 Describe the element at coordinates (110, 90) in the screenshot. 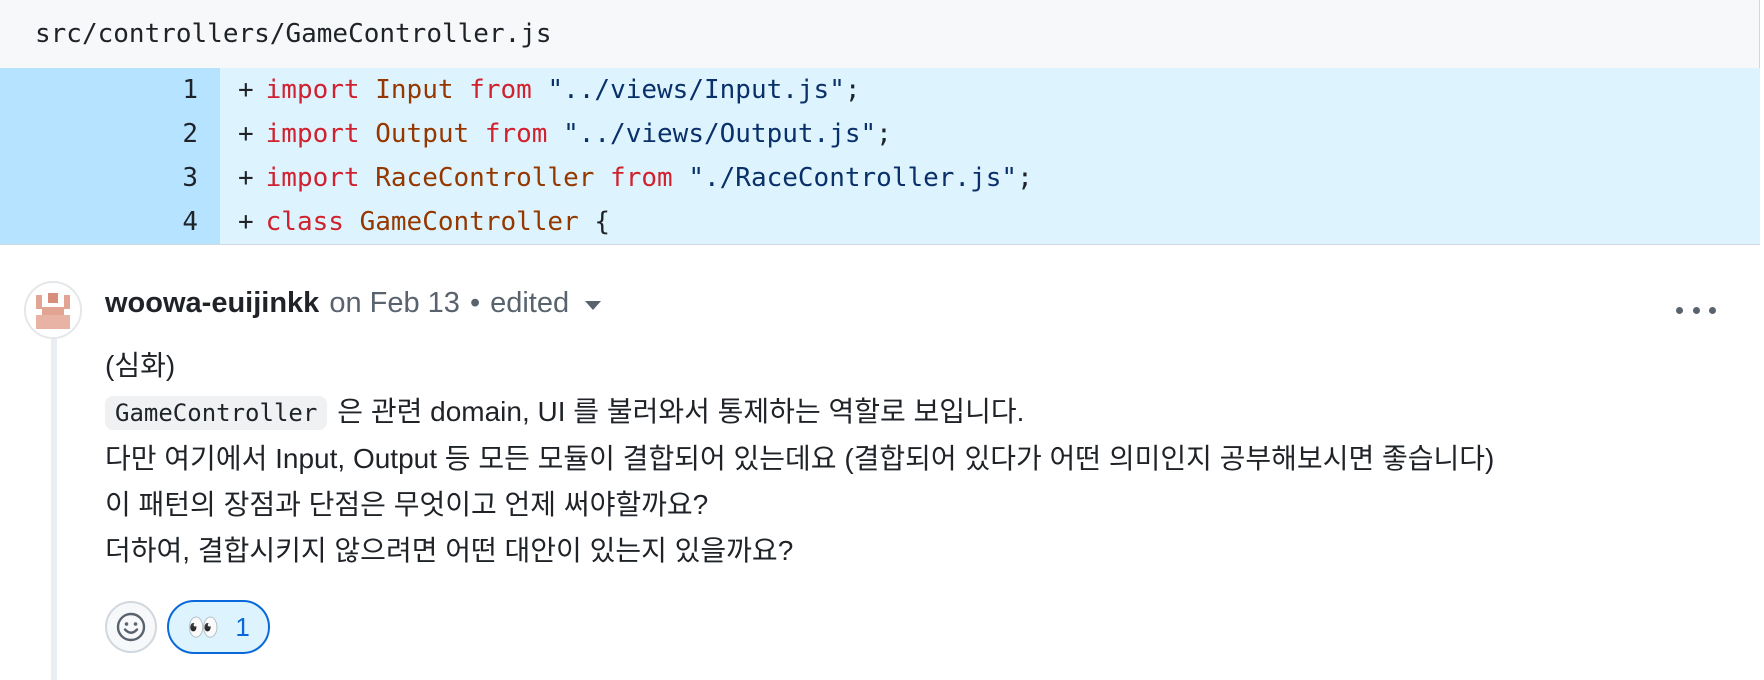

I see `line-number: 1` at that location.